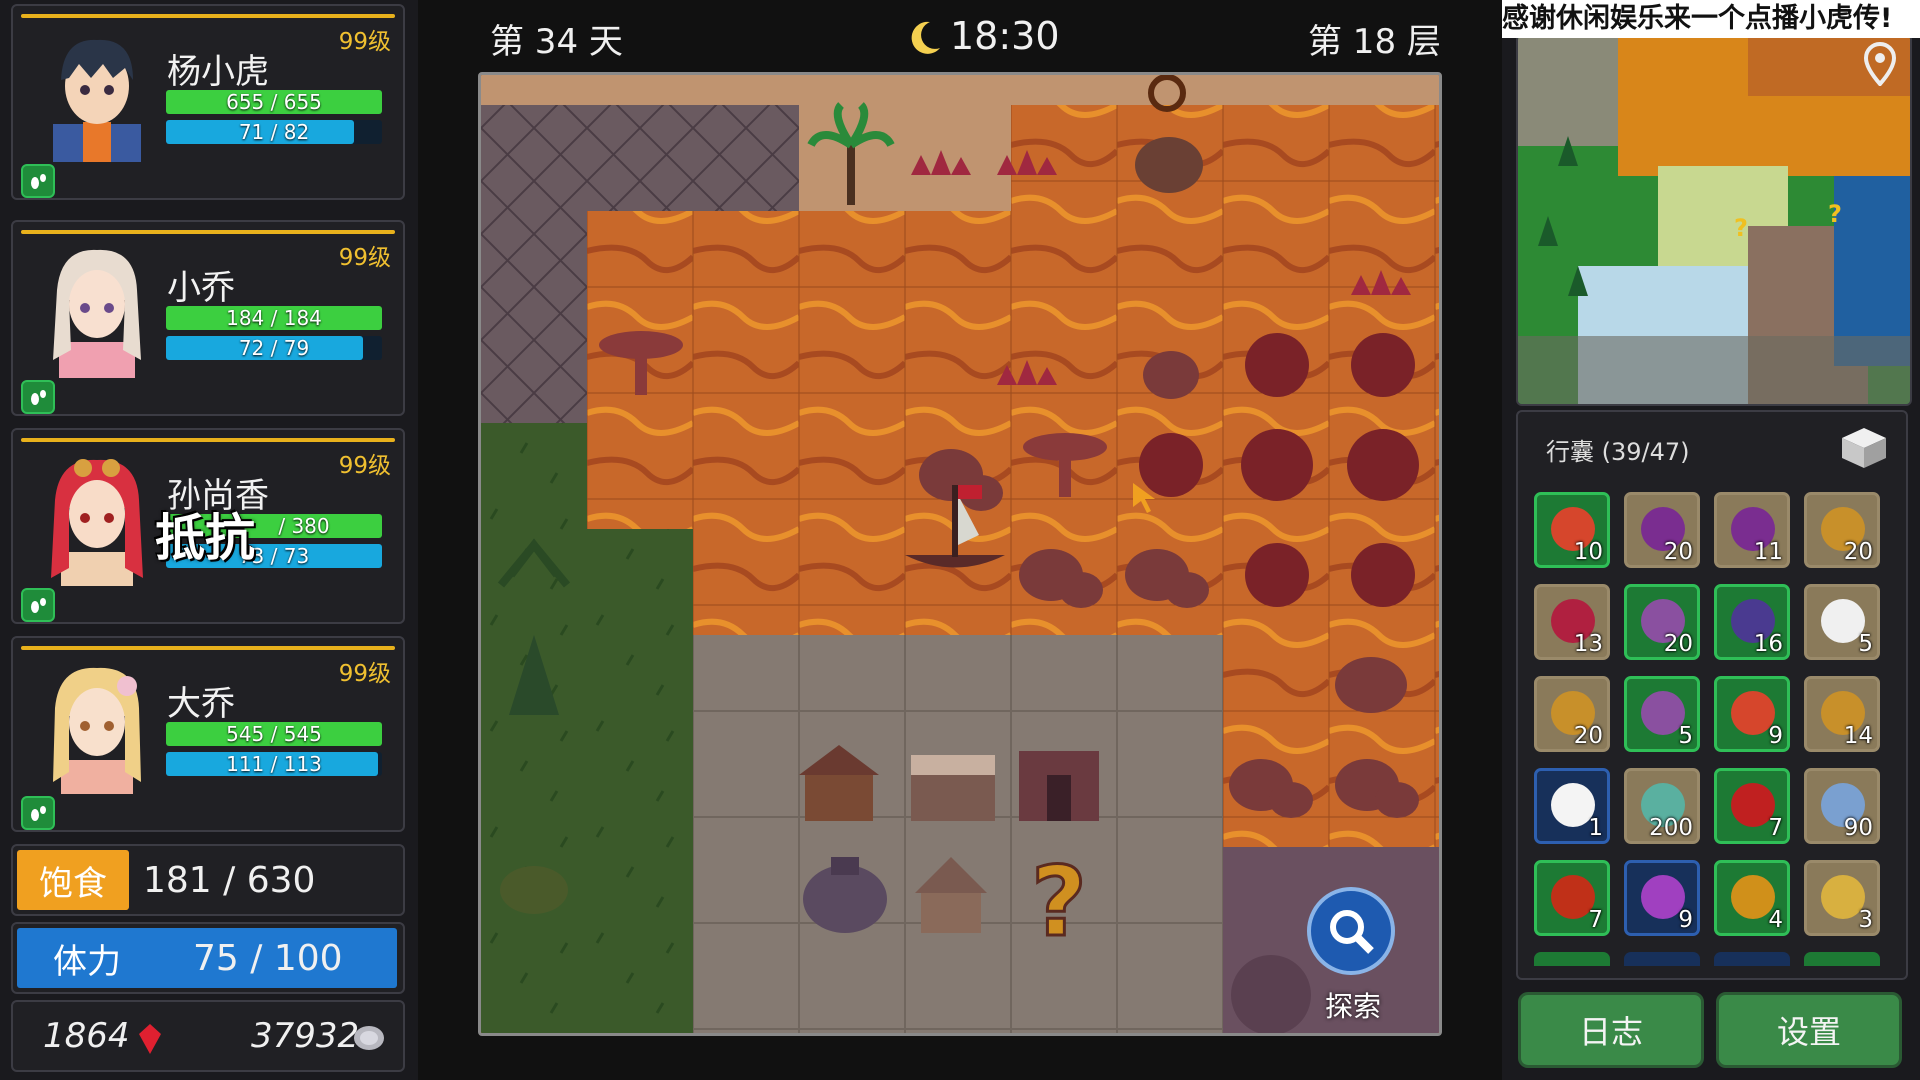 This screenshot has height=1080, width=1920. What do you see at coordinates (1864, 448) in the screenshot?
I see `box-icon` at bounding box center [1864, 448].